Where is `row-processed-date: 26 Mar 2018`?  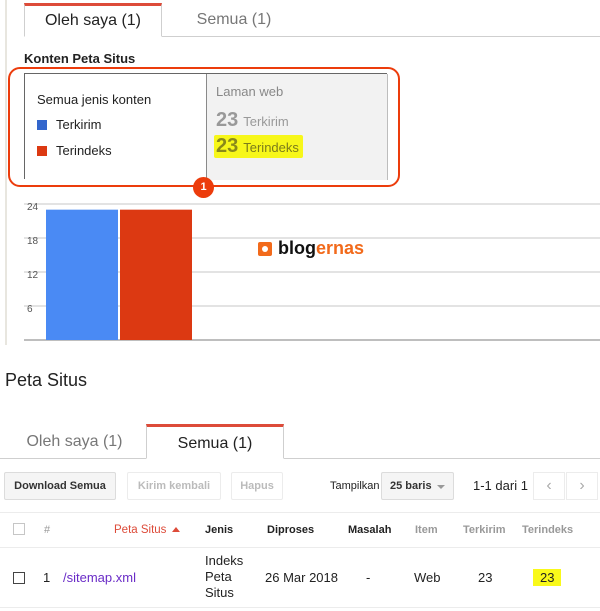
row-processed-date: 26 Mar 2018 is located at coordinates (301, 577).